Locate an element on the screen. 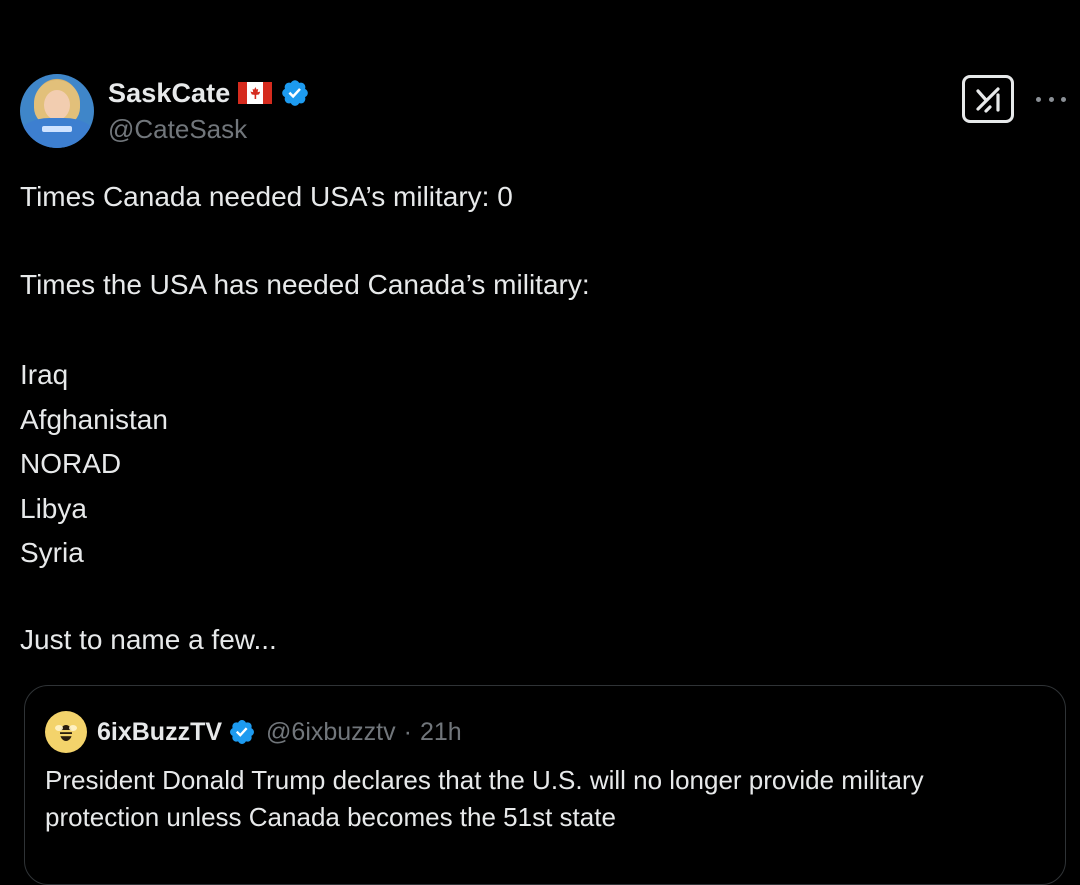 Image resolution: width=1080 pixels, height=885 pixels. avatar-face is located at coordinates (57, 105).